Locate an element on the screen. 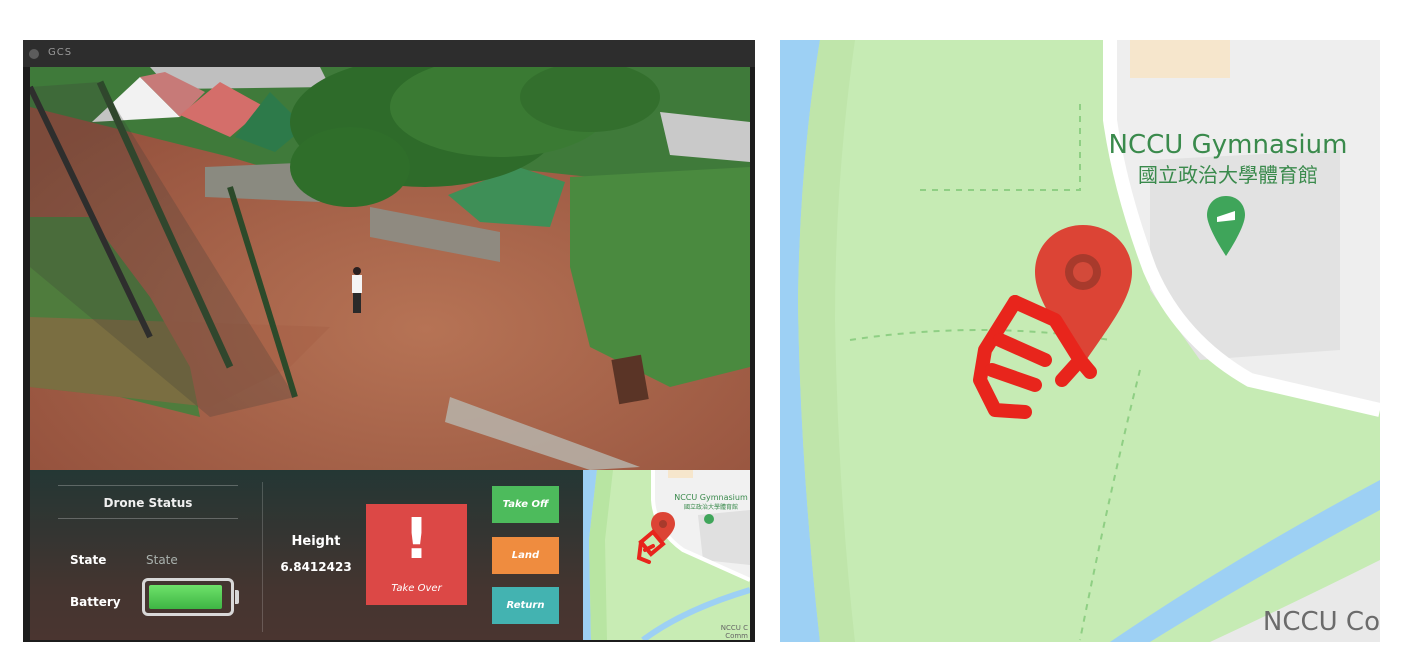  take-off-button: Take Off is located at coordinates (525, 504).